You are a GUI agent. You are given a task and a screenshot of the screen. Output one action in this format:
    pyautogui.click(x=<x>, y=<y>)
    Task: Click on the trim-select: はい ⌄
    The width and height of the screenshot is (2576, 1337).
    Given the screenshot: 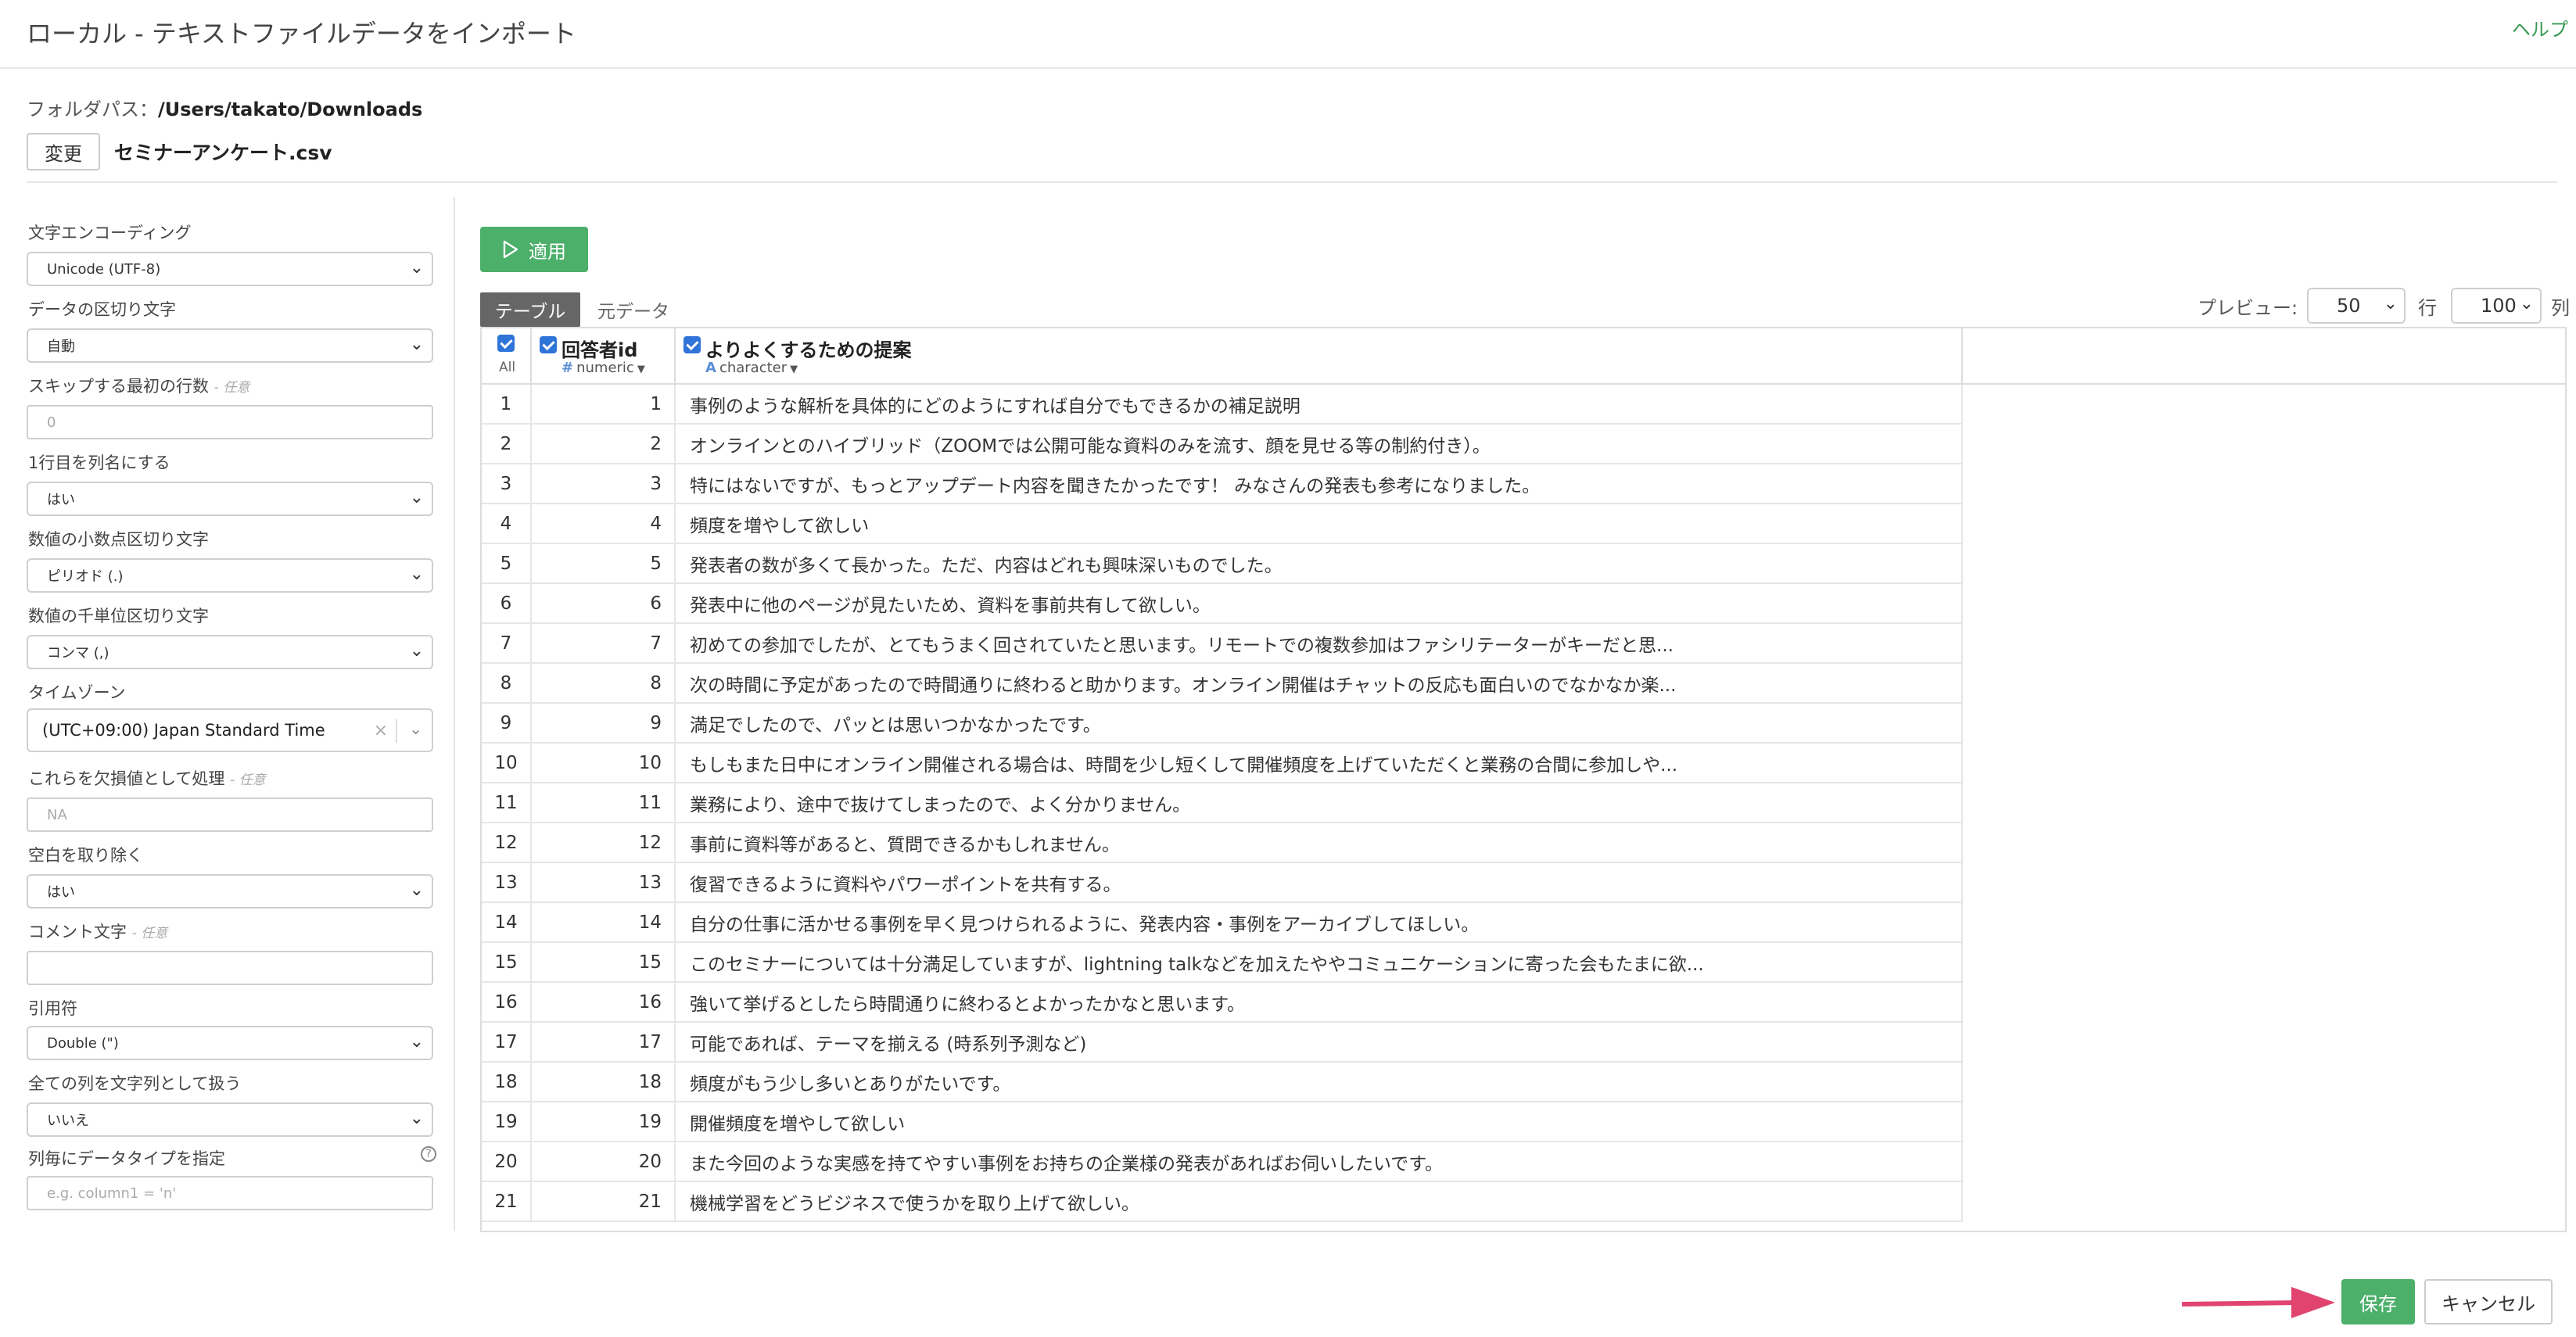 What is the action you would take?
    pyautogui.click(x=230, y=891)
    